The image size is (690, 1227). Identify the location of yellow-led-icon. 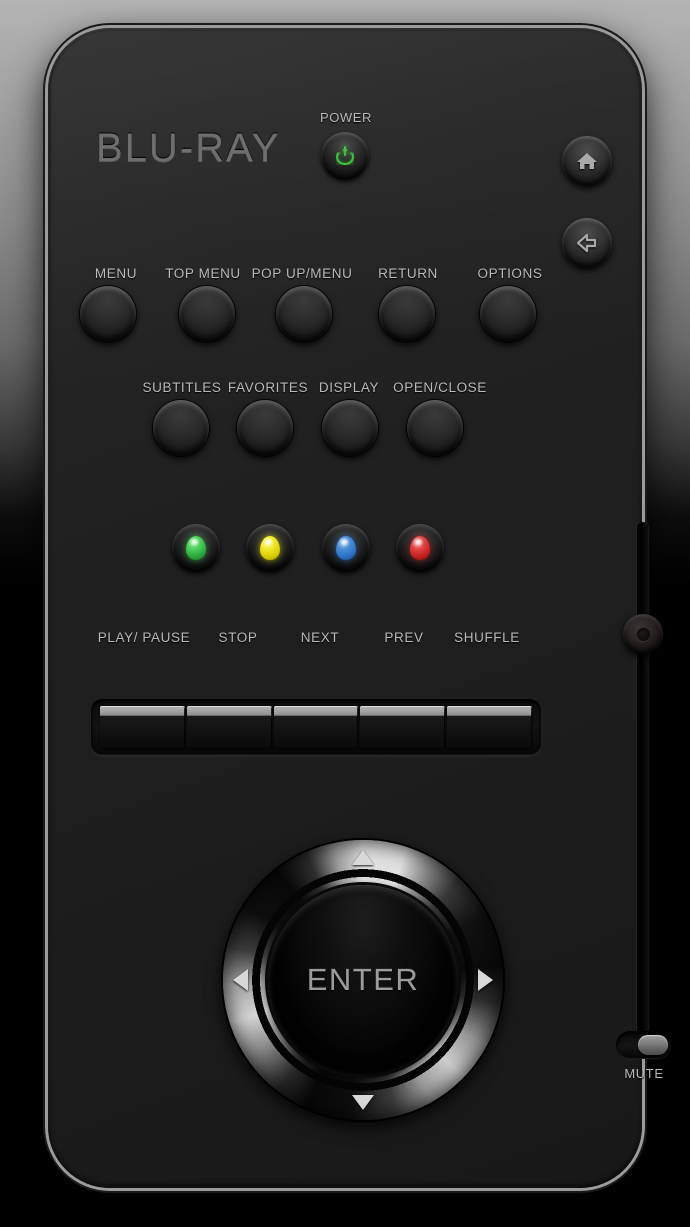
(270, 548).